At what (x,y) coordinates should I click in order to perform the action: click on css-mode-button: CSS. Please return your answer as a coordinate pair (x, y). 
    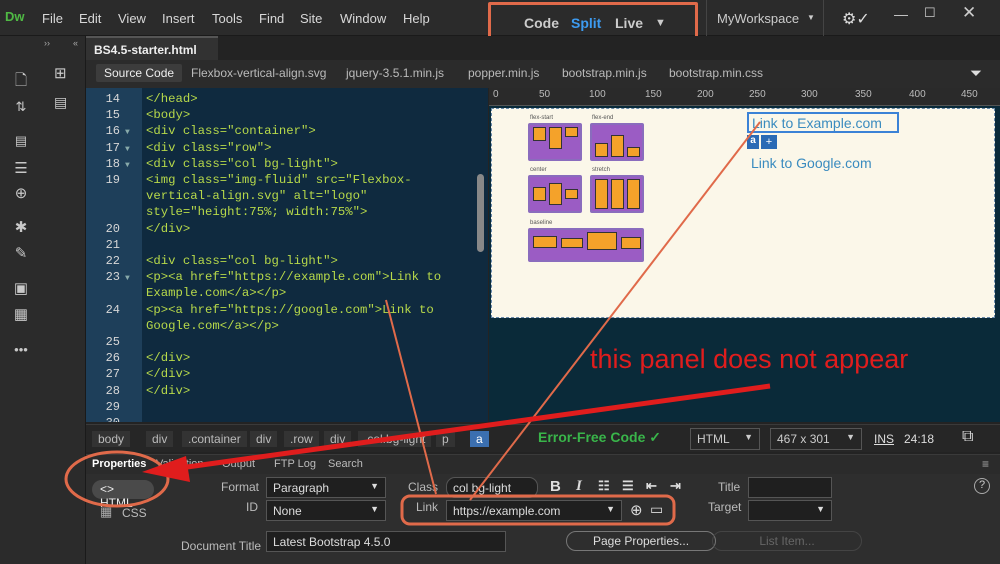
    Looking at the image, I should click on (134, 513).